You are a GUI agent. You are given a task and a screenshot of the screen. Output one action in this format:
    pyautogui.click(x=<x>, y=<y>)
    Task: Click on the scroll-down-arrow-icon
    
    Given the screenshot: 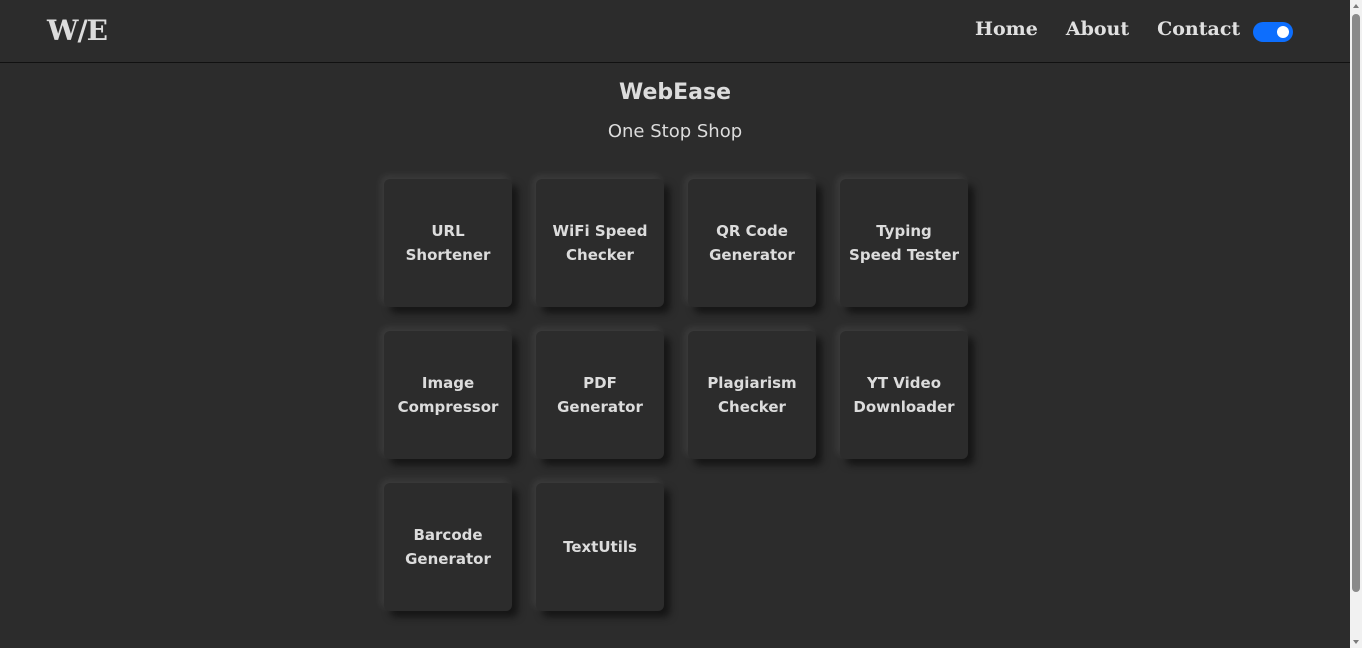 What is the action you would take?
    pyautogui.click(x=1356, y=642)
    